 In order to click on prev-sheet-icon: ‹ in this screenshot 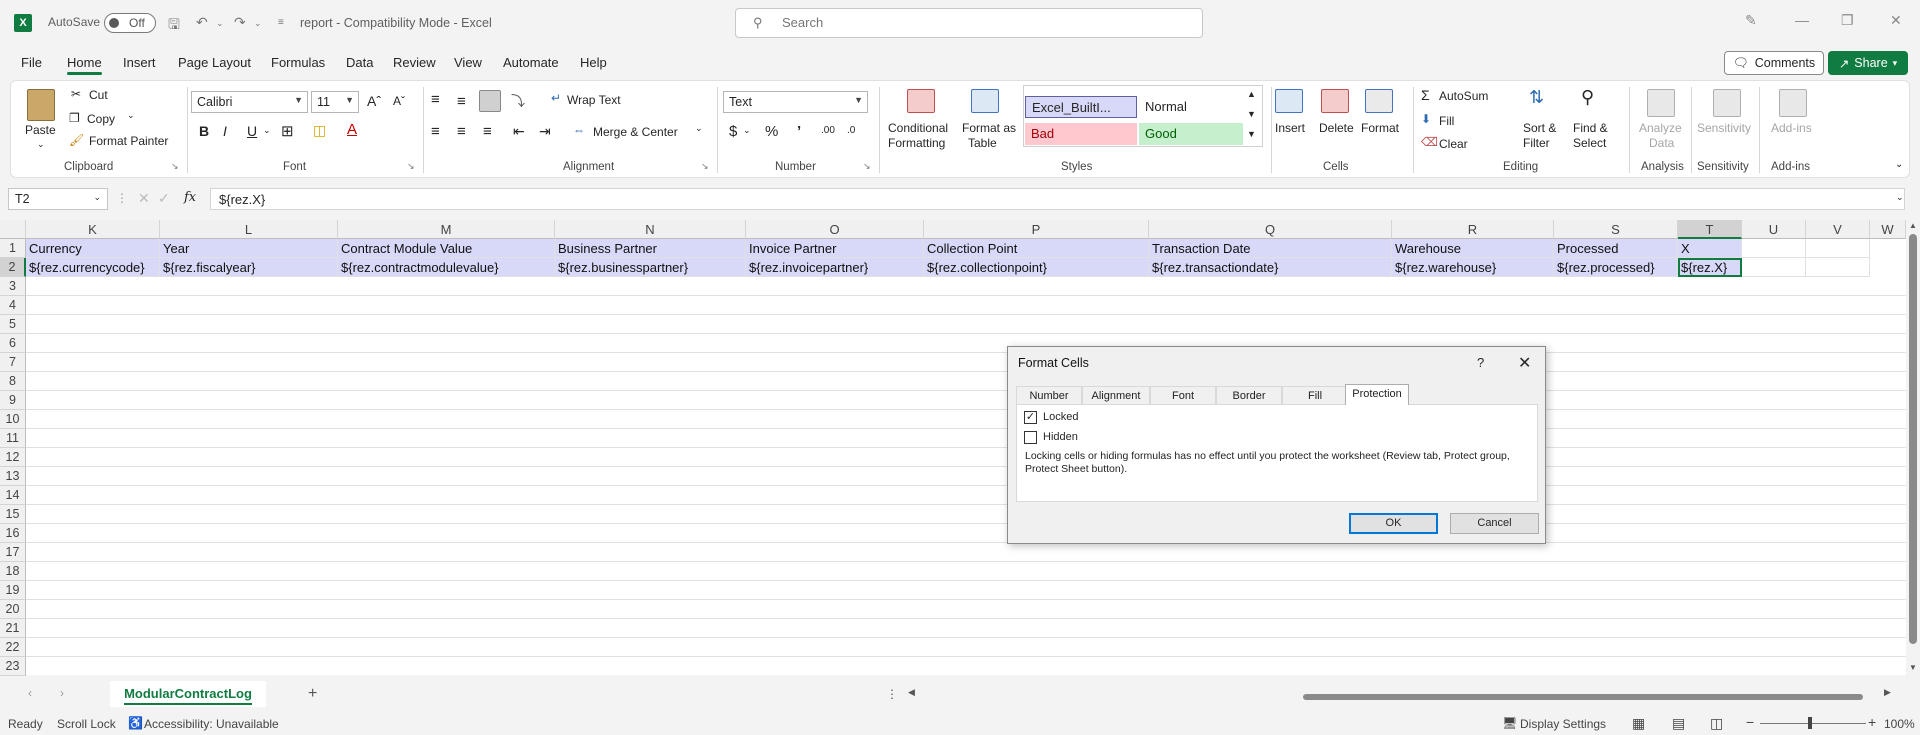, I will do `click(30, 693)`.